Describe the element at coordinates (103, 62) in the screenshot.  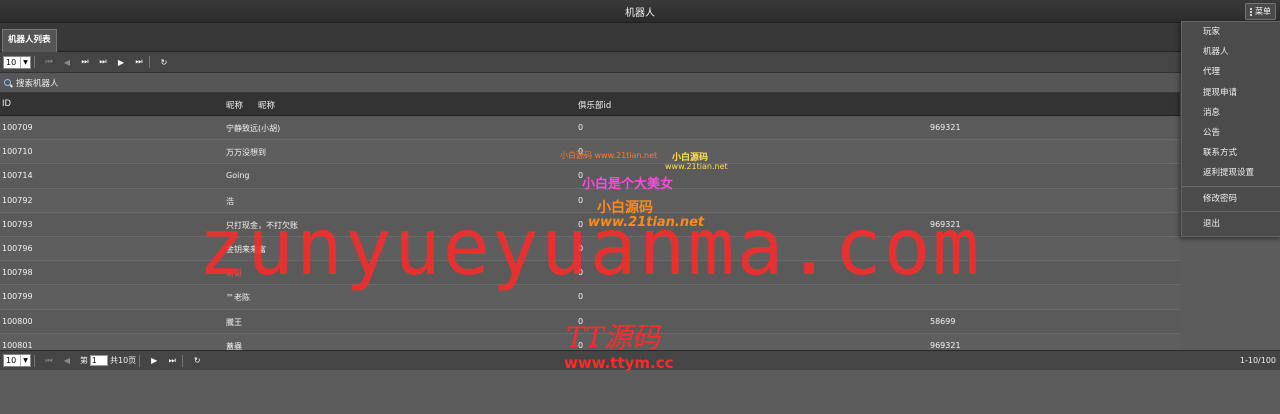
I see `skip-forward-icon: ⏭` at that location.